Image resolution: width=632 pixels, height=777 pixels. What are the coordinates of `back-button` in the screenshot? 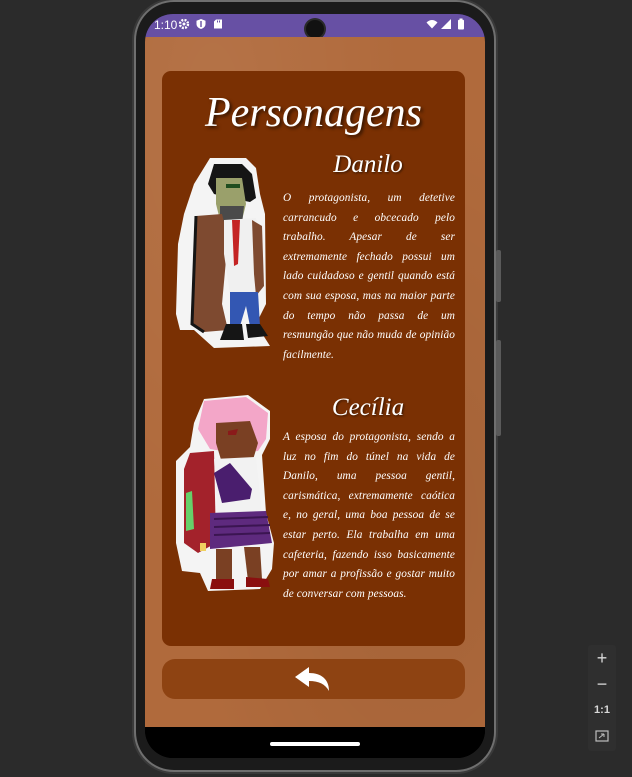 It's located at (313, 679).